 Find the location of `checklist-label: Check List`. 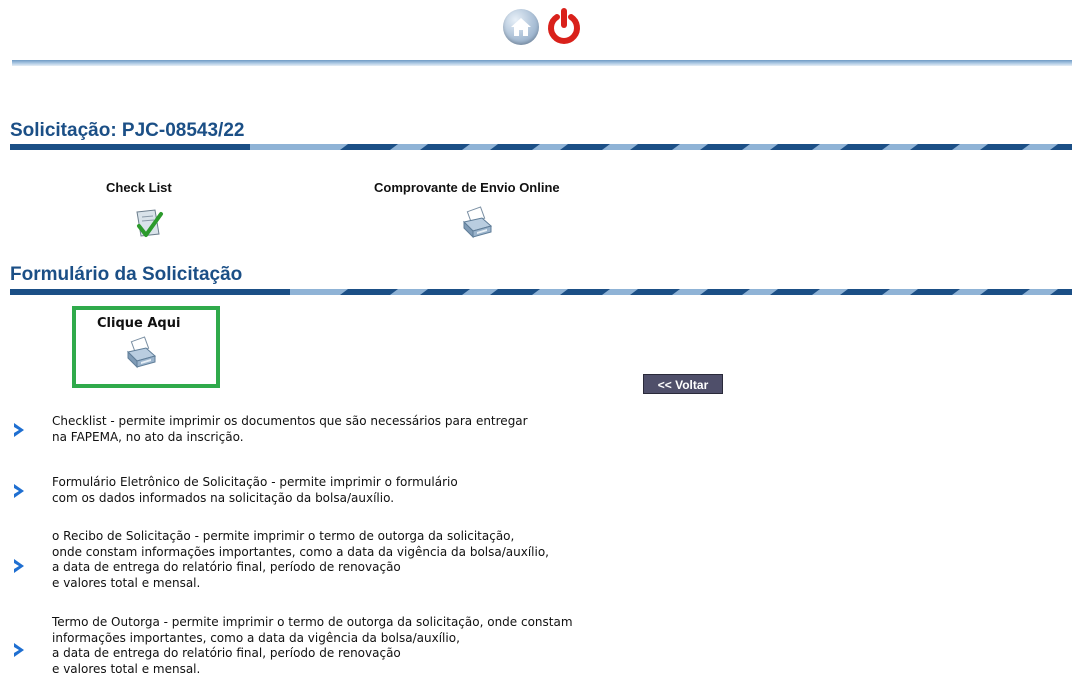

checklist-label: Check List is located at coordinates (139, 187).